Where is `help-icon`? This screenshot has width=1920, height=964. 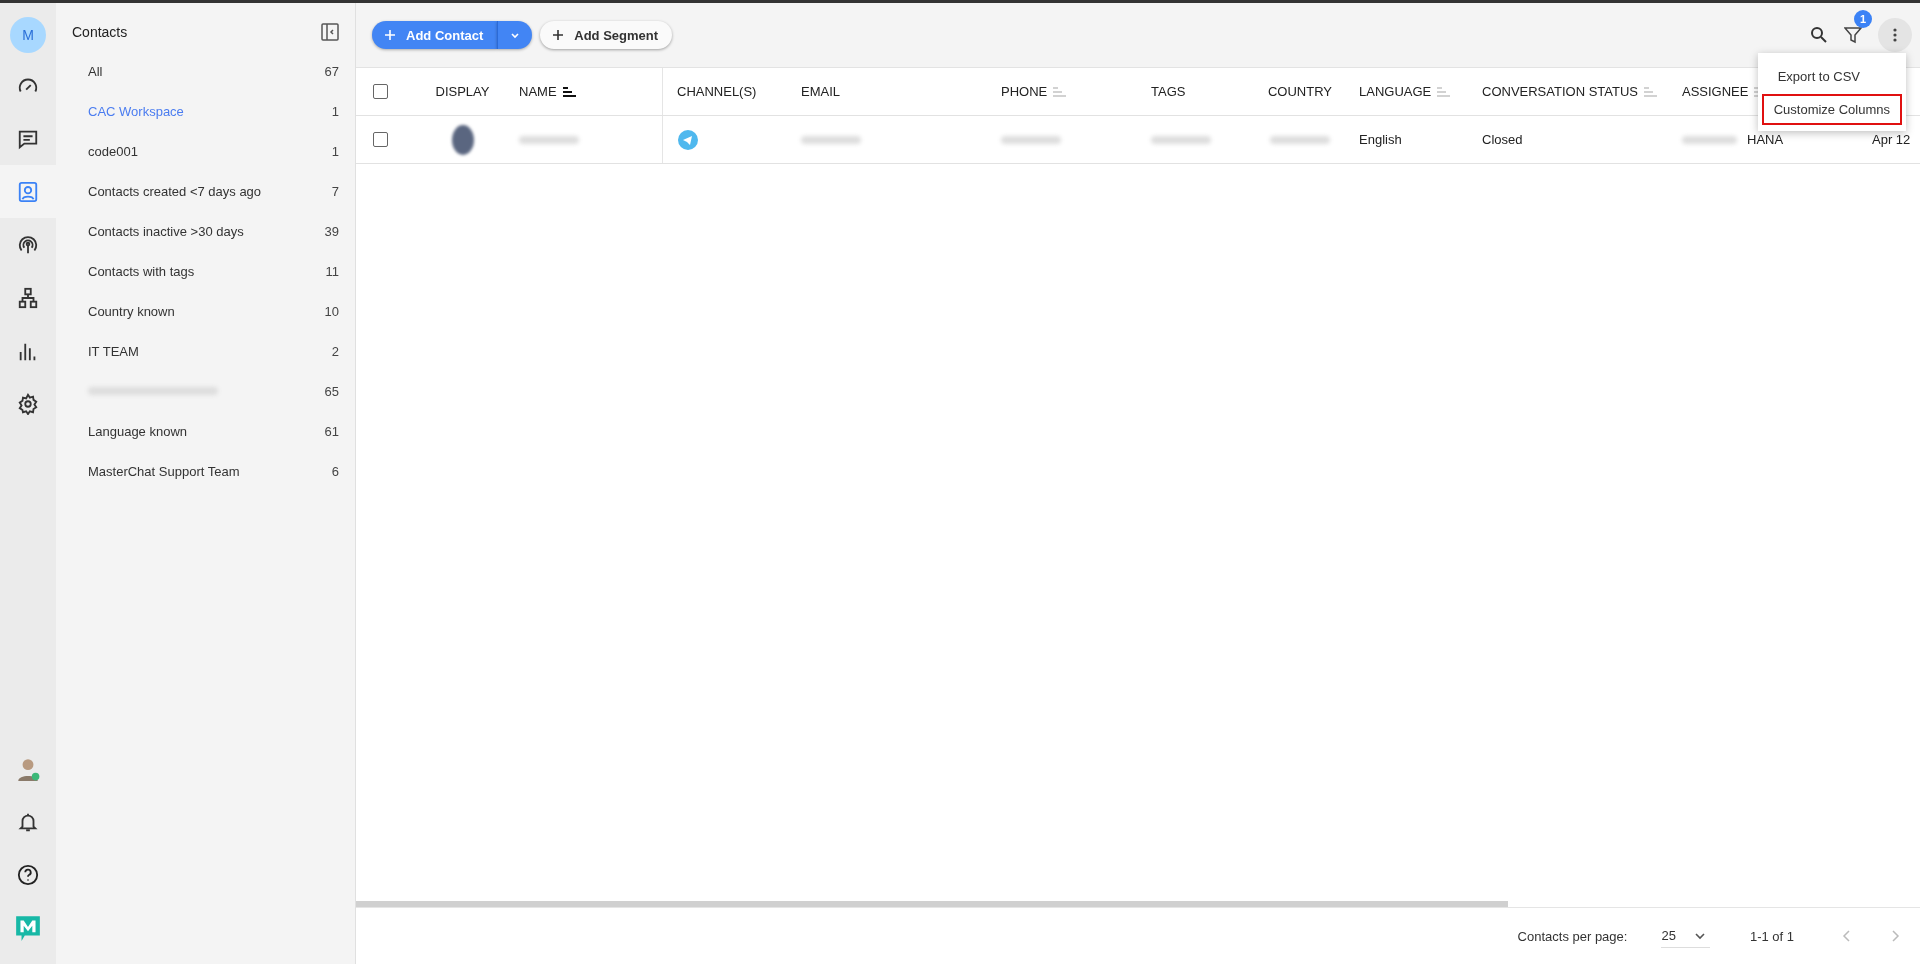 help-icon is located at coordinates (28, 874).